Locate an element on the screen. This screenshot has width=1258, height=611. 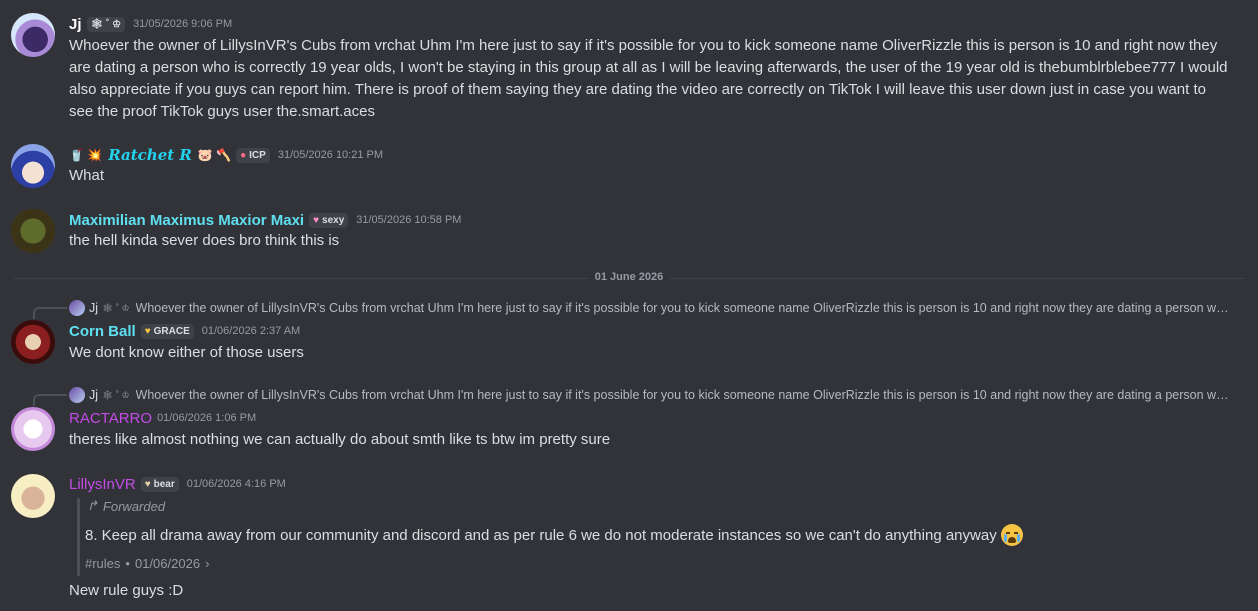
timestamp: 31/05/2026 10:21 PM is located at coordinates (330, 155).